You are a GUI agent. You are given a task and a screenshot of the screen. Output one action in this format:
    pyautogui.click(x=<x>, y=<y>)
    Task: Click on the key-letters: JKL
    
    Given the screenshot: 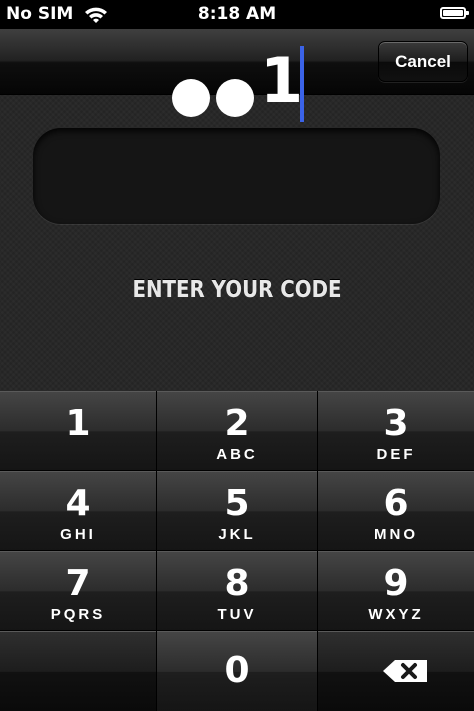 What is the action you would take?
    pyautogui.click(x=237, y=534)
    